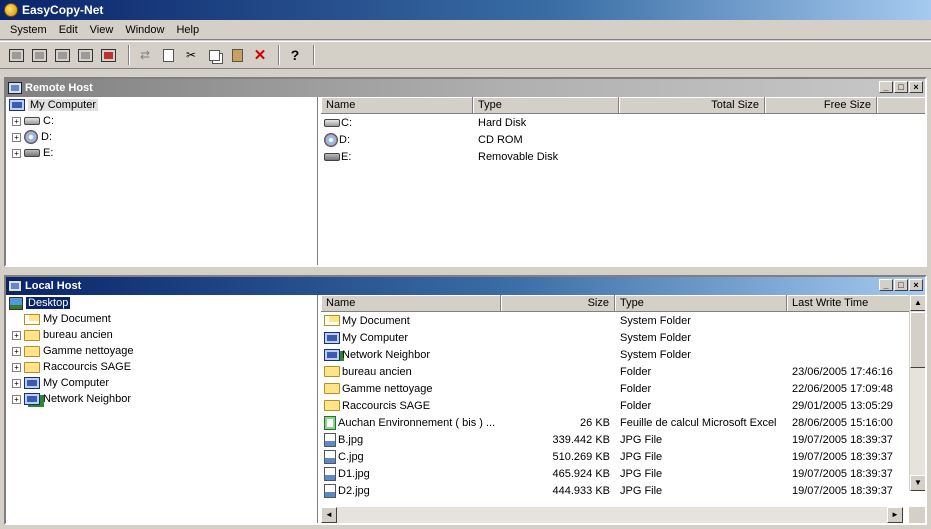 This screenshot has width=931, height=529. I want to click on menu-edit: Edit, so click(68, 30).